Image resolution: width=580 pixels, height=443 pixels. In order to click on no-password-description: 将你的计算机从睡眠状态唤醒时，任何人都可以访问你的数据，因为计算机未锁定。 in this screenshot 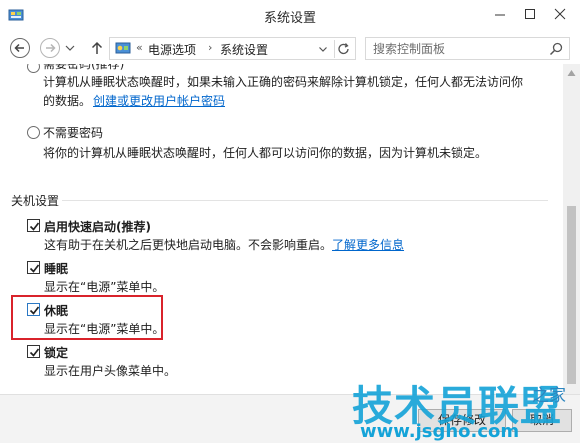, I will do `click(265, 153)`.